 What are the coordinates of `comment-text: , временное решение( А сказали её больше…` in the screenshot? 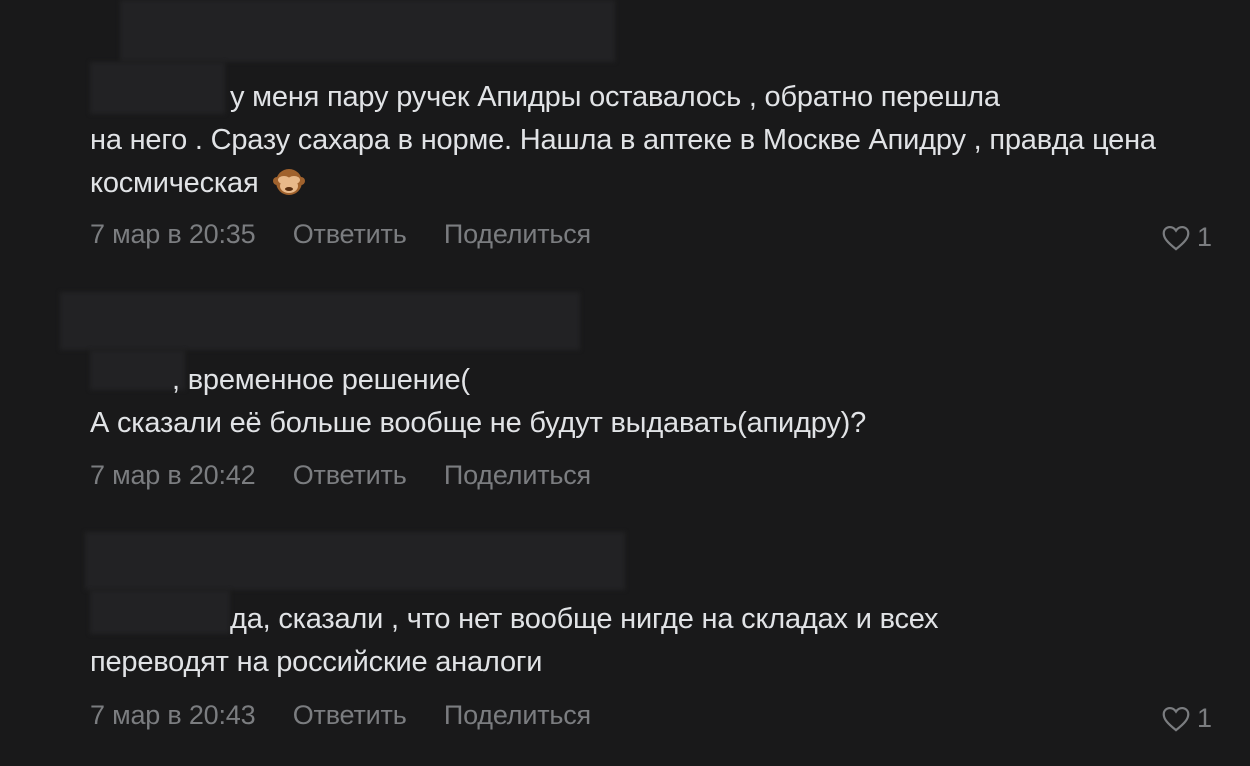 It's located at (655, 402).